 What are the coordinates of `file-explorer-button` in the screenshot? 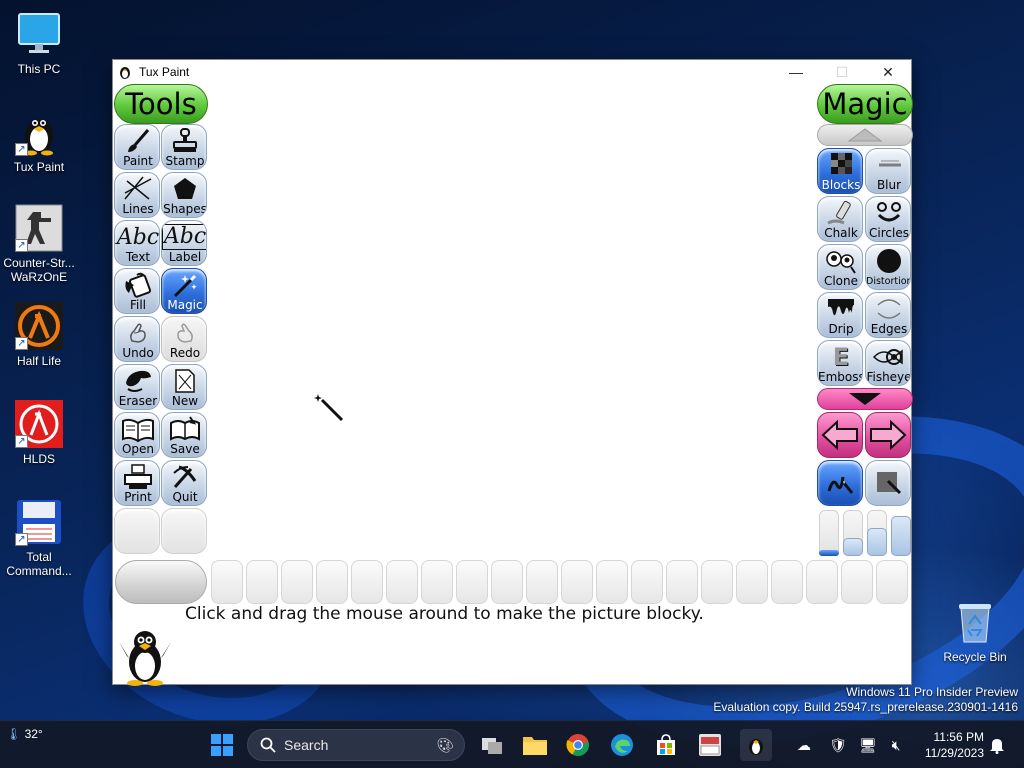 It's located at (535, 745).